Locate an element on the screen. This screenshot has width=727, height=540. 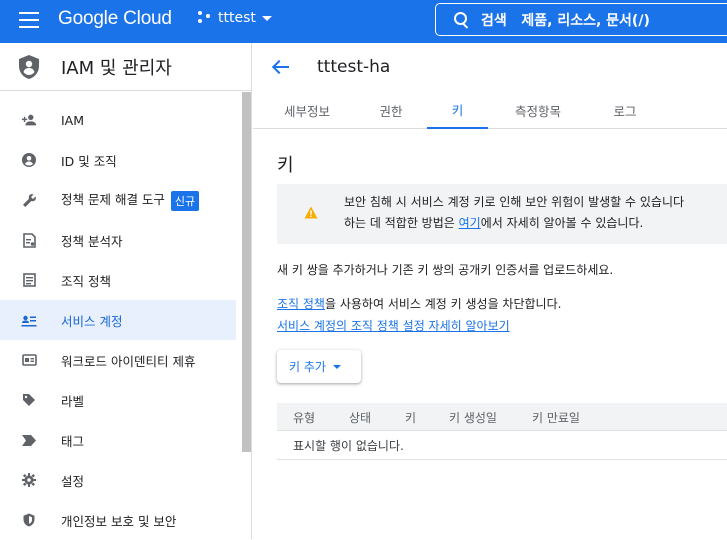
tab-logs: 로그 is located at coordinates (625, 110).